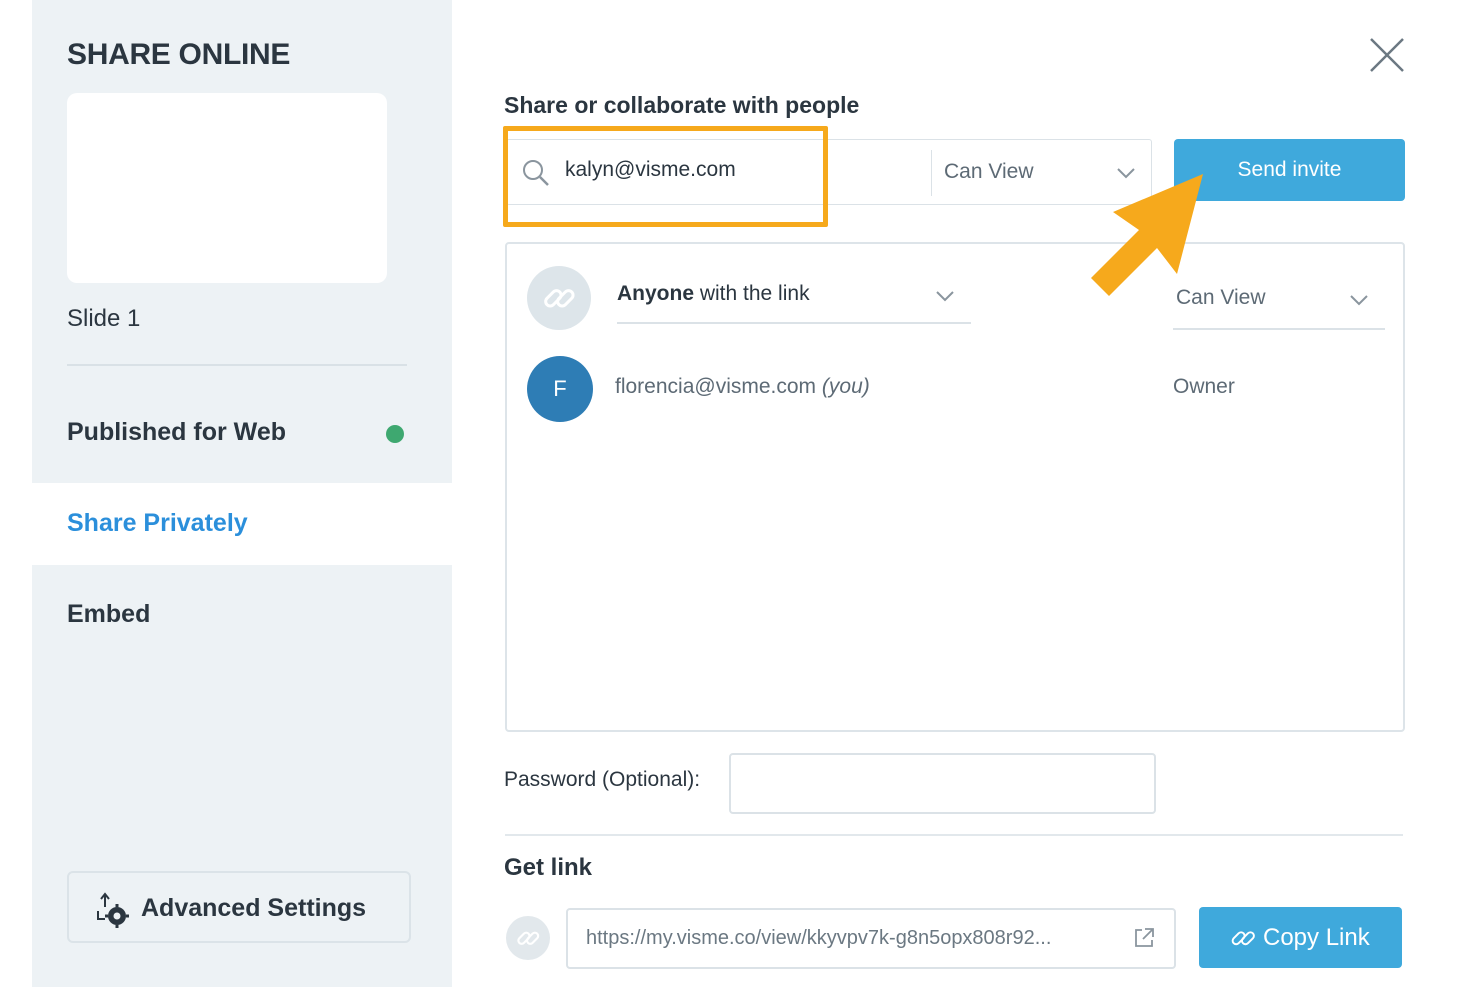 The width and height of the screenshot is (1480, 987). I want to click on search-icon, so click(536, 173).